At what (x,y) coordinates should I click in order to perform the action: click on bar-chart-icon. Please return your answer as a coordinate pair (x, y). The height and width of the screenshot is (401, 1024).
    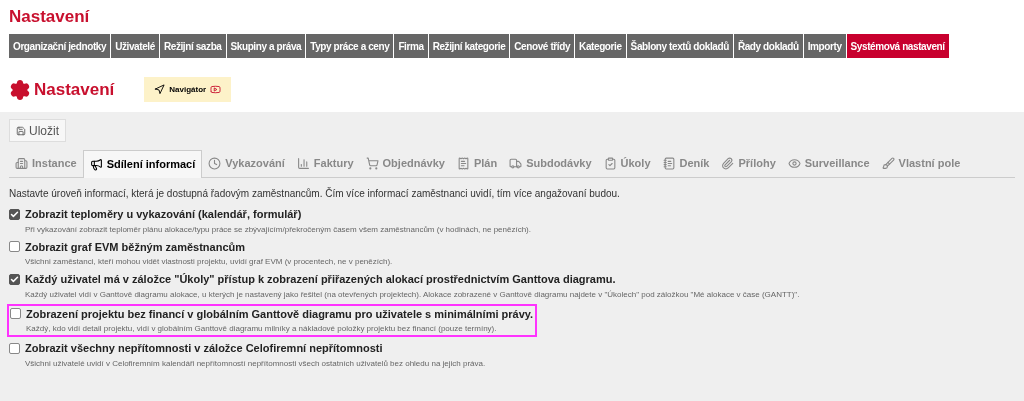
    Looking at the image, I should click on (303, 163).